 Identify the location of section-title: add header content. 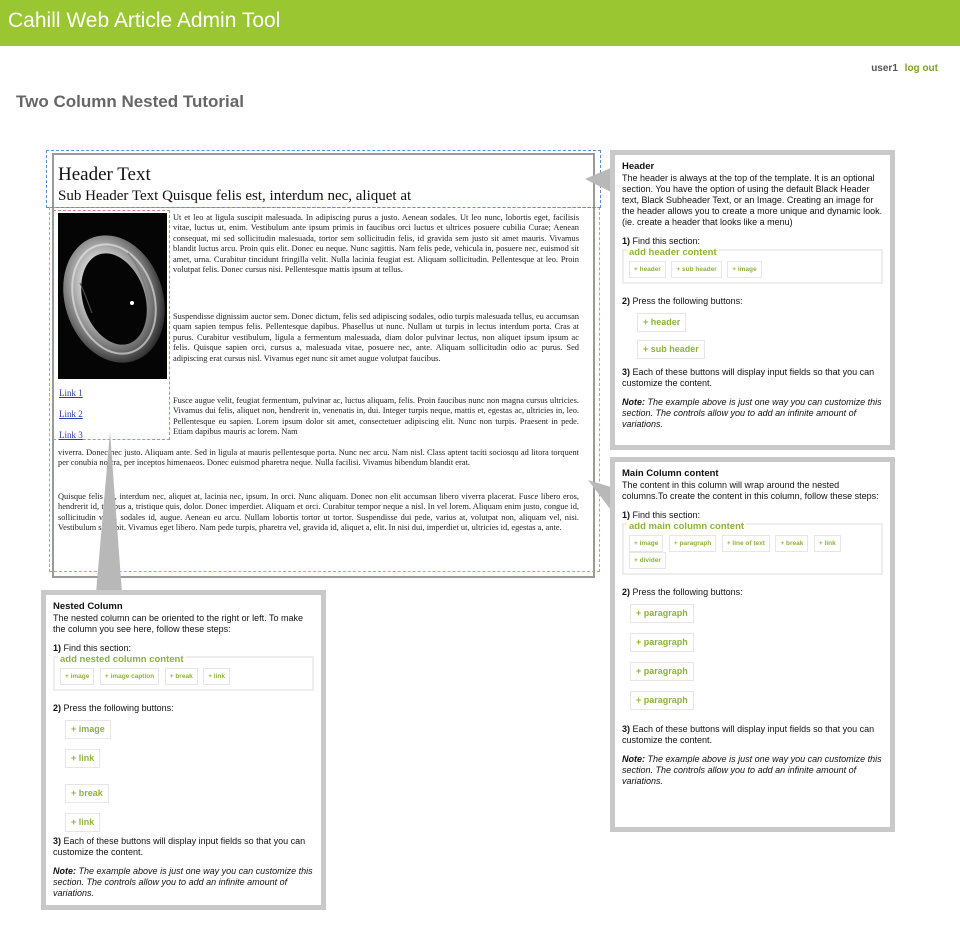
(673, 252).